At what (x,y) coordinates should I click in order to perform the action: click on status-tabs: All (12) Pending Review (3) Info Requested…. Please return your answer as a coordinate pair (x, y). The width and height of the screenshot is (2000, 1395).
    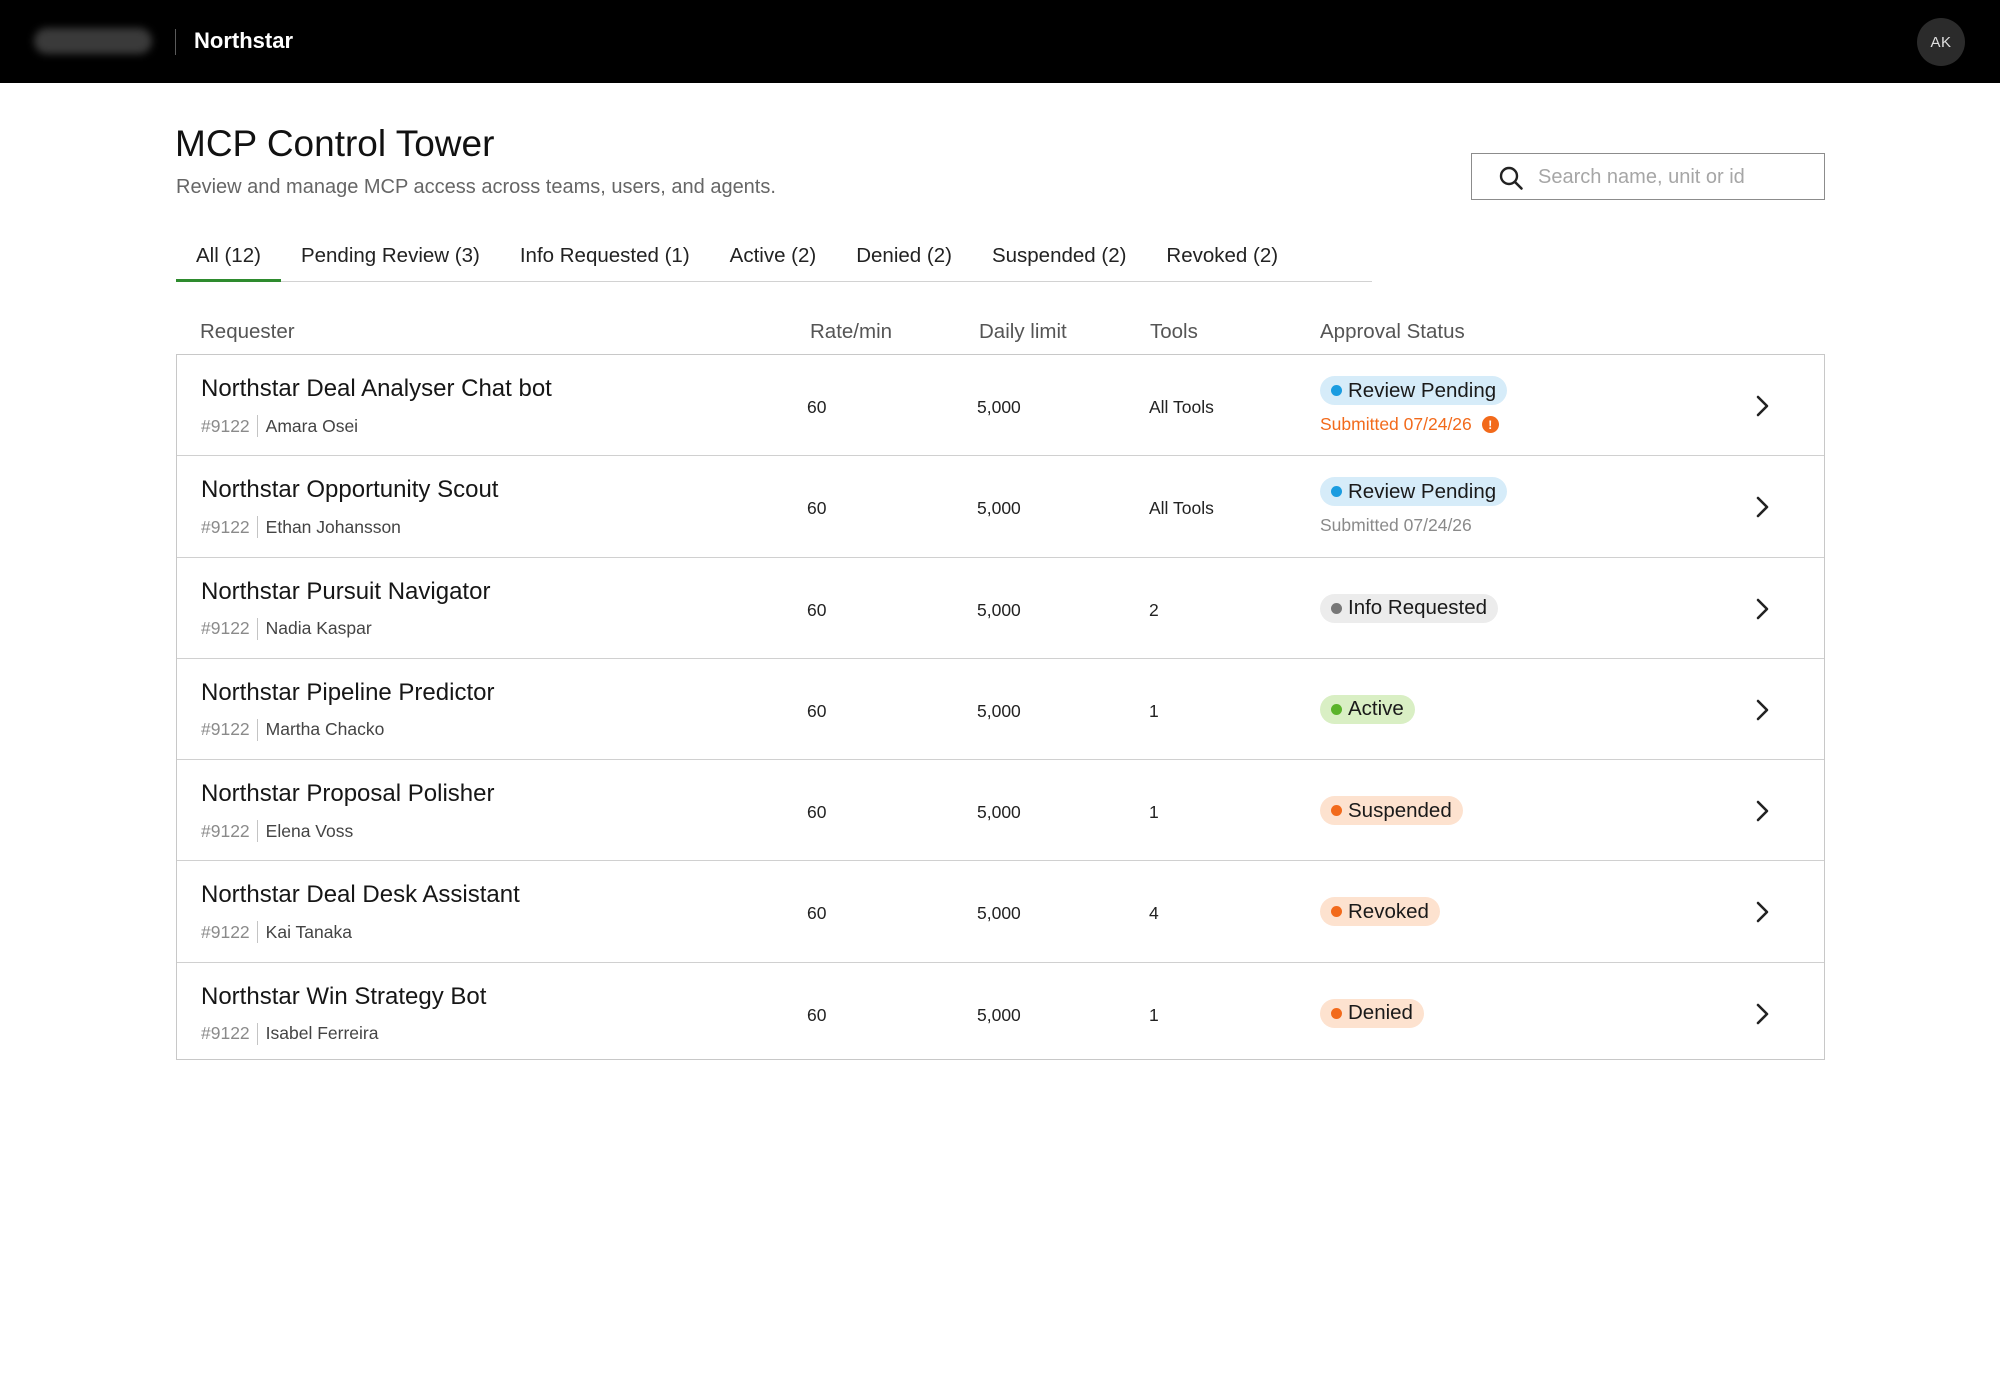
    Looking at the image, I should click on (774, 261).